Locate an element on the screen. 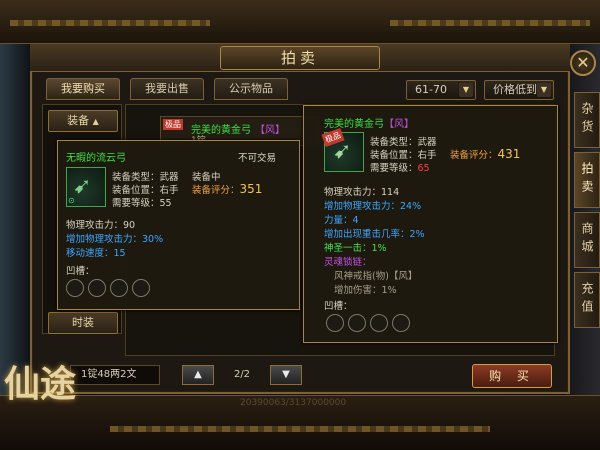 Image resolution: width=600 pixels, height=450 pixels. ornament-left is located at coordinates (110, 23).